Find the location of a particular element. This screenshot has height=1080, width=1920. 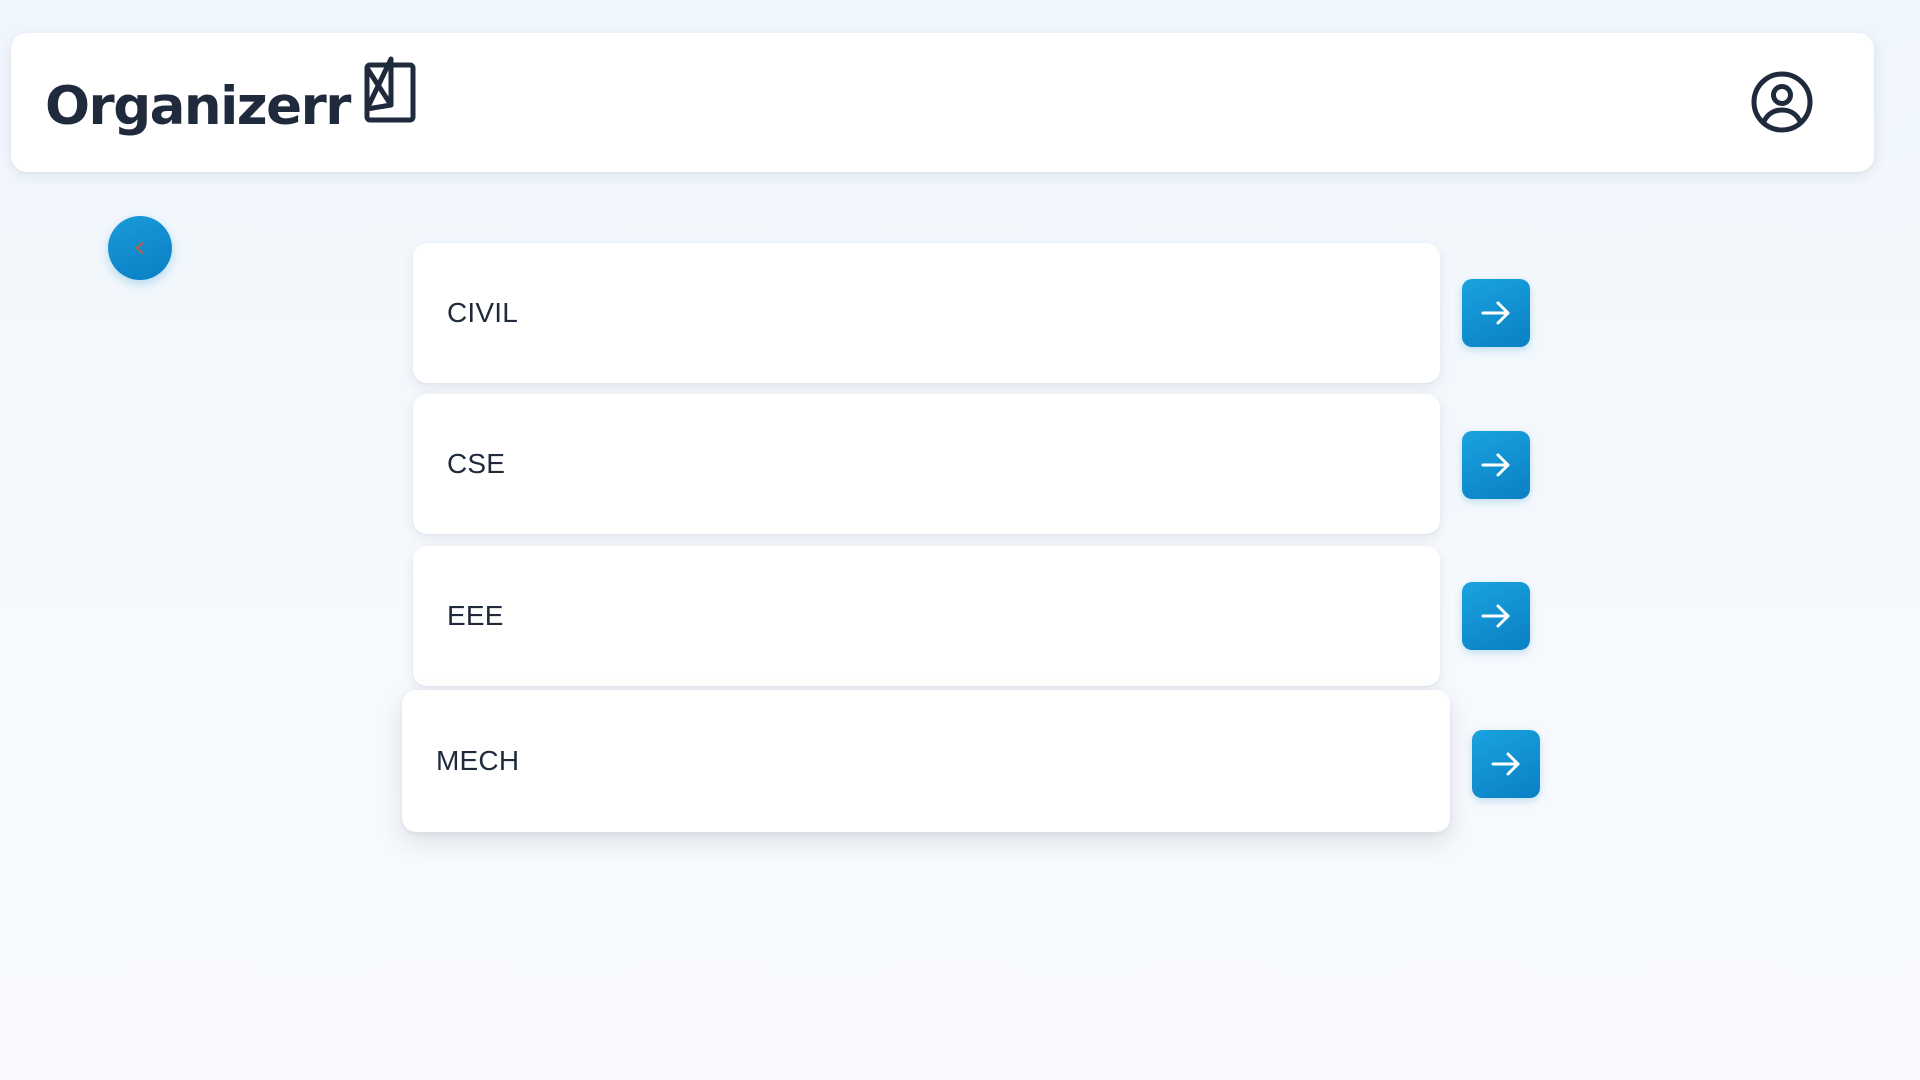

open-cse-button is located at coordinates (1496, 465).